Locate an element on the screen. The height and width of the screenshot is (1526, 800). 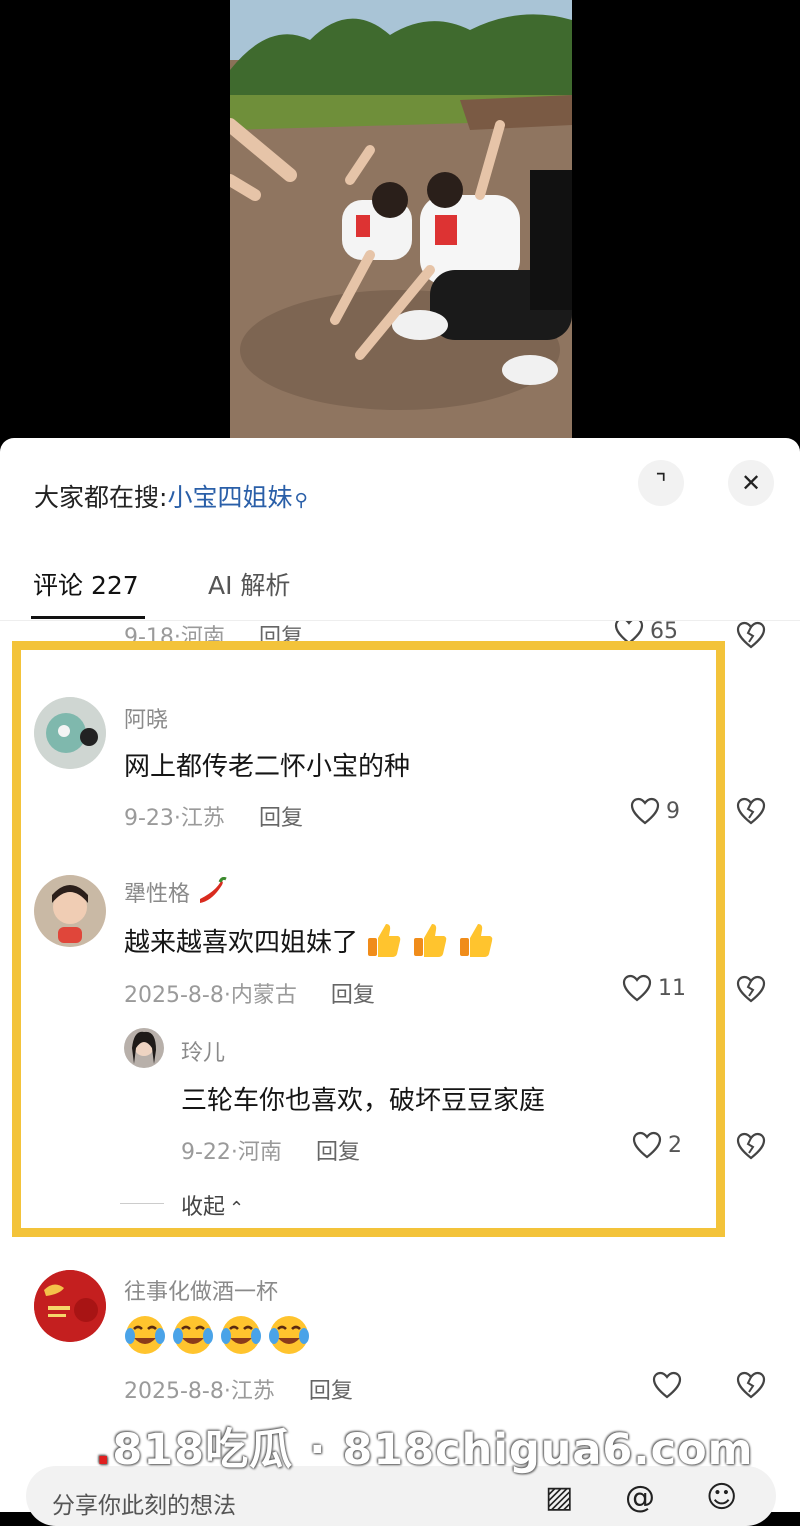
emoji-icon: ☺ is located at coordinates (721, 1497).